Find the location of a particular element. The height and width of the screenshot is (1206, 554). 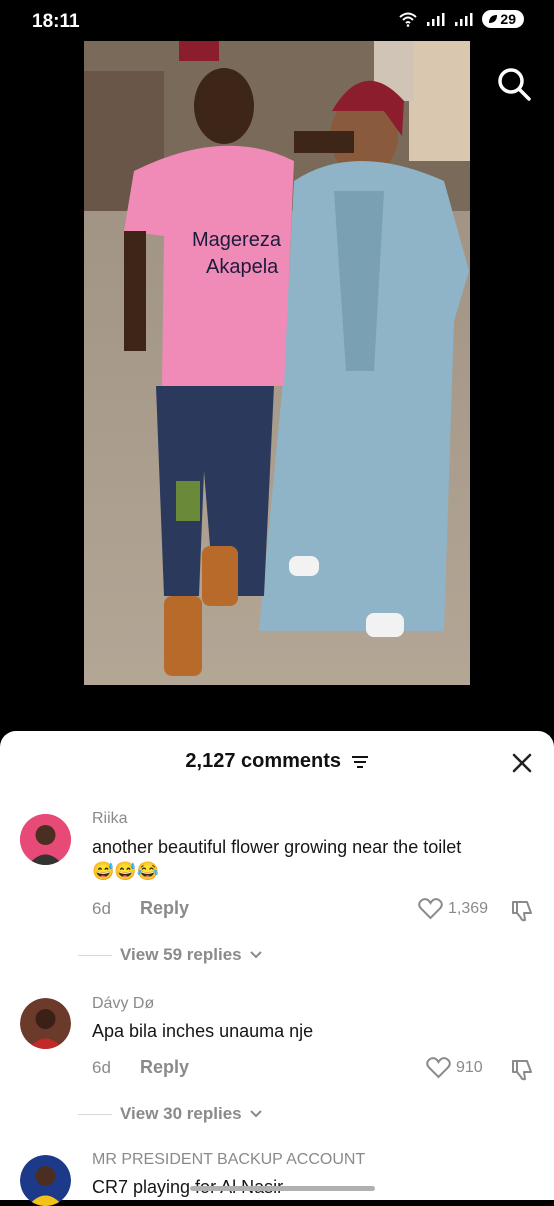

home-indicator is located at coordinates (282, 1188).